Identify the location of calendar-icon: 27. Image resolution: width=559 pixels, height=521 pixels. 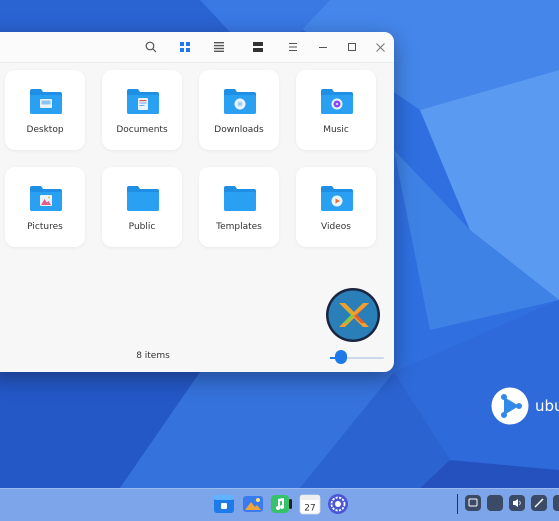
(310, 504).